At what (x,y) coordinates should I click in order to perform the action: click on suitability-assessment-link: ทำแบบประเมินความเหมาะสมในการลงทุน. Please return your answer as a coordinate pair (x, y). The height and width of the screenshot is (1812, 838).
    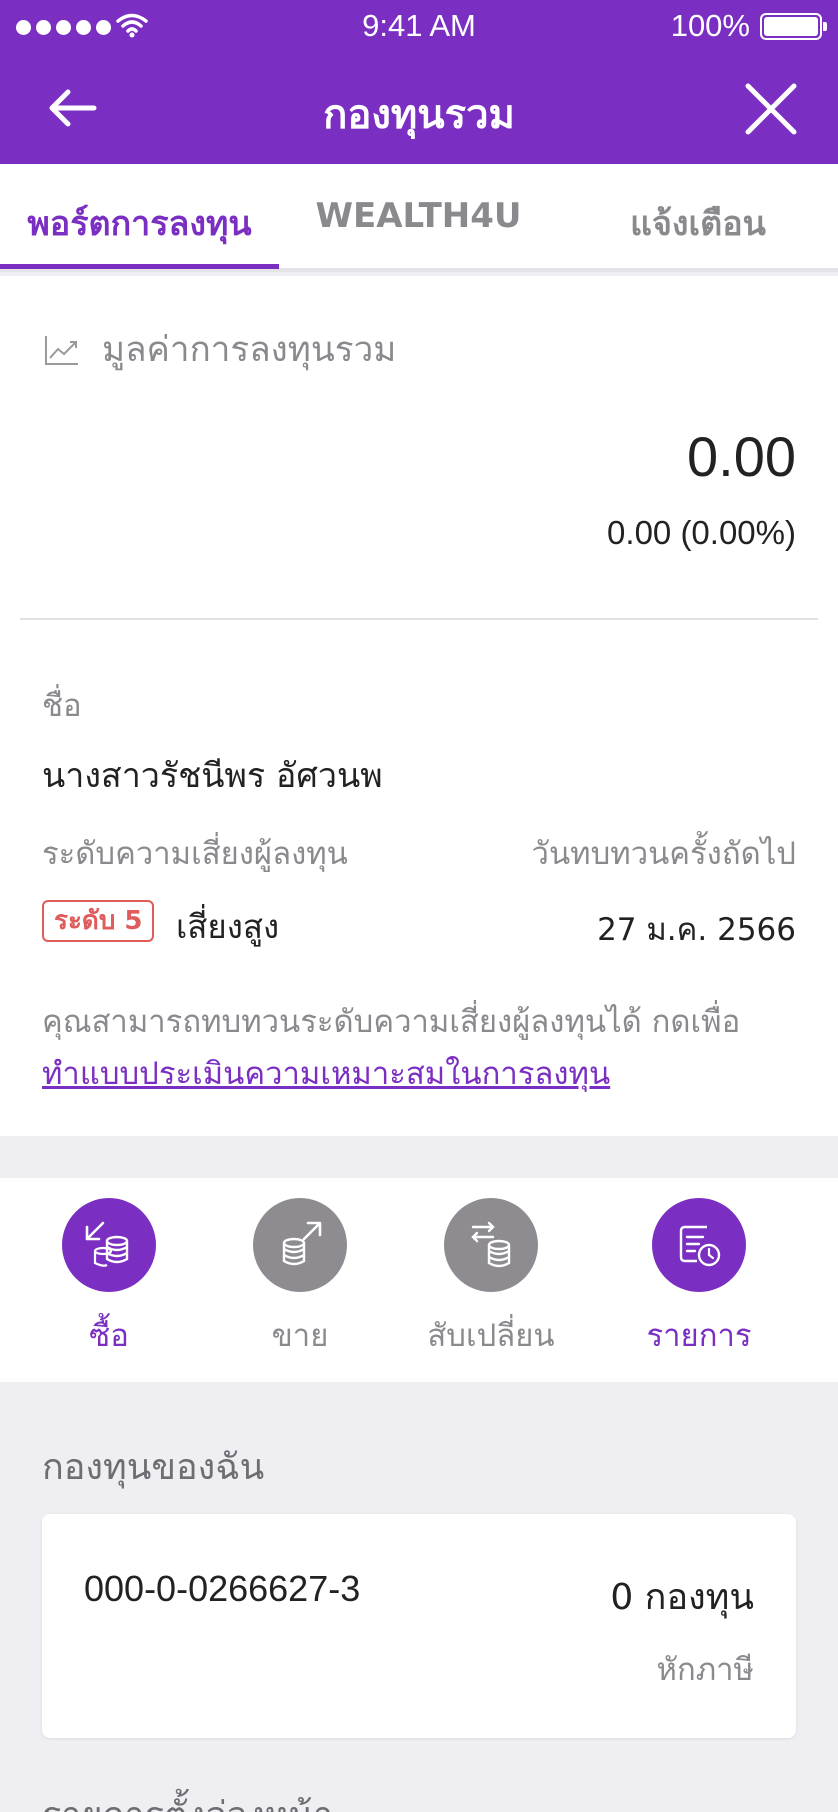
    Looking at the image, I should click on (326, 1073).